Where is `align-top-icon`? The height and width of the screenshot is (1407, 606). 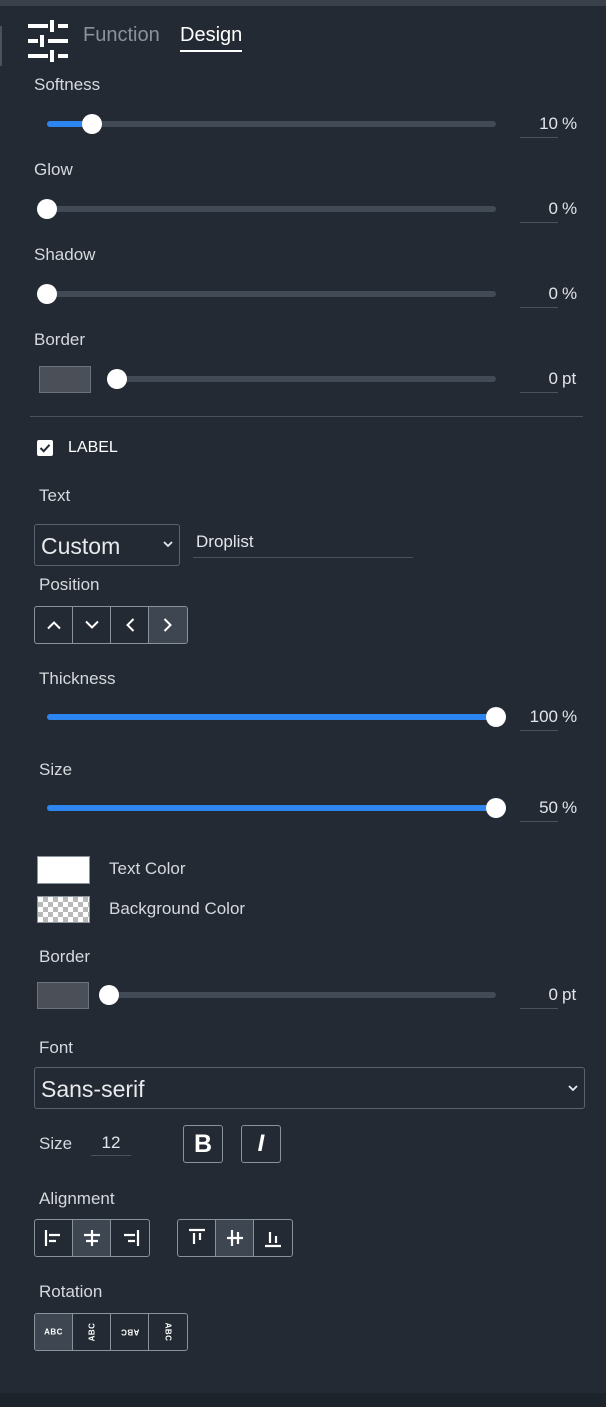 align-top-icon is located at coordinates (196, 1236).